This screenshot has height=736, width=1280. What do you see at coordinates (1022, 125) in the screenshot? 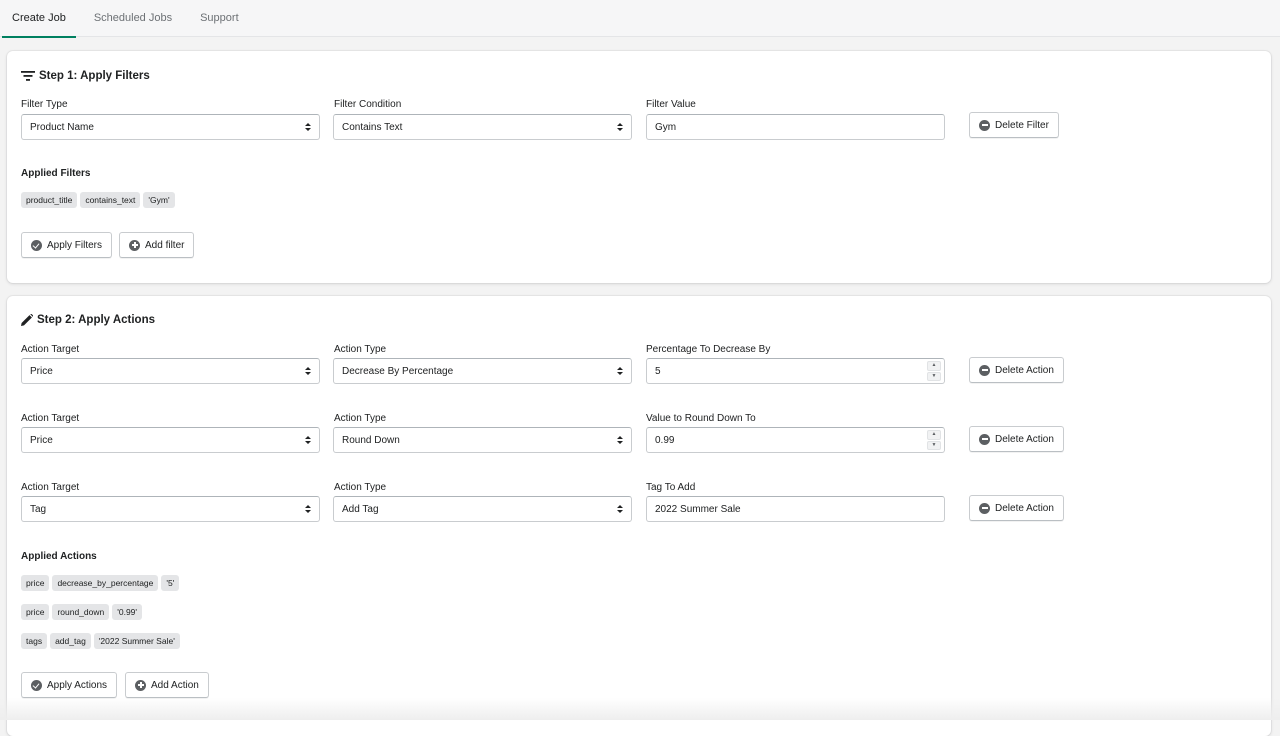
I see `delete-filter-label: Delete Filter` at bounding box center [1022, 125].